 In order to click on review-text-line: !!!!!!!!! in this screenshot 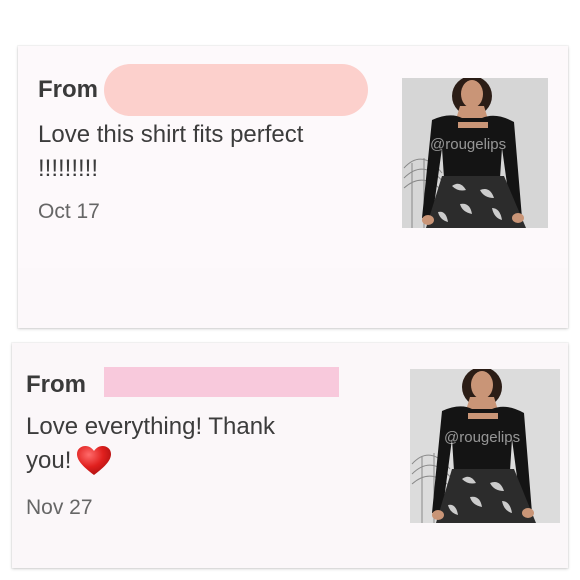, I will do `click(68, 168)`.